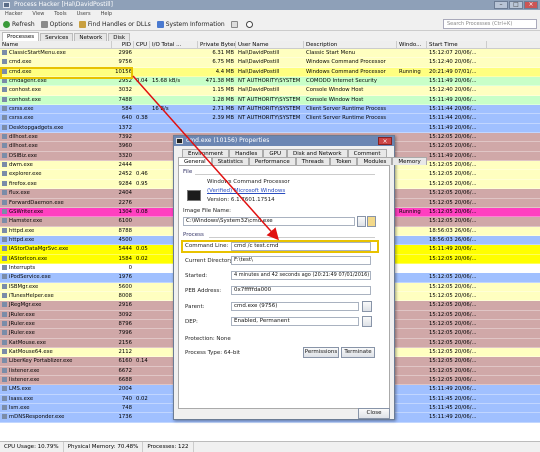  Describe the element at coordinates (246, 153) in the screenshot. I see `tab-handles: Handles` at that location.